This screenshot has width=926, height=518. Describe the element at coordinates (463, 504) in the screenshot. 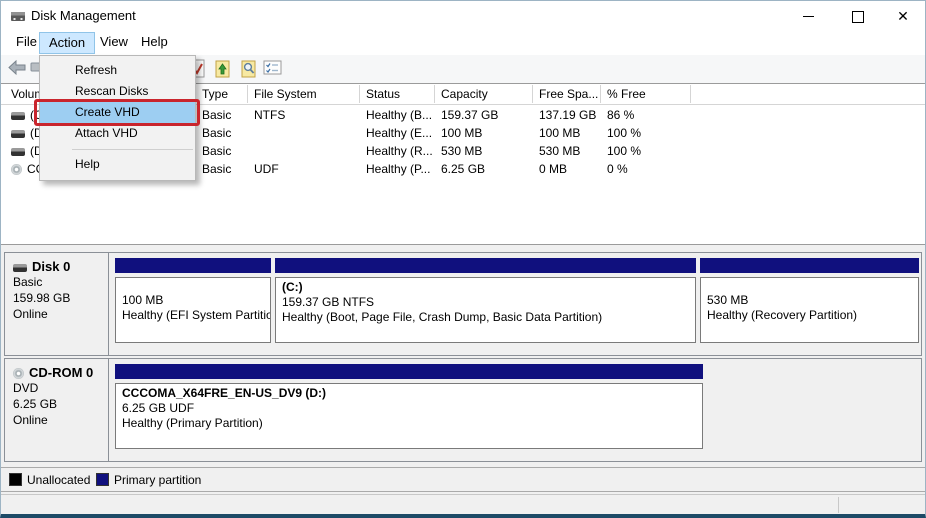

I see `status-bar` at that location.